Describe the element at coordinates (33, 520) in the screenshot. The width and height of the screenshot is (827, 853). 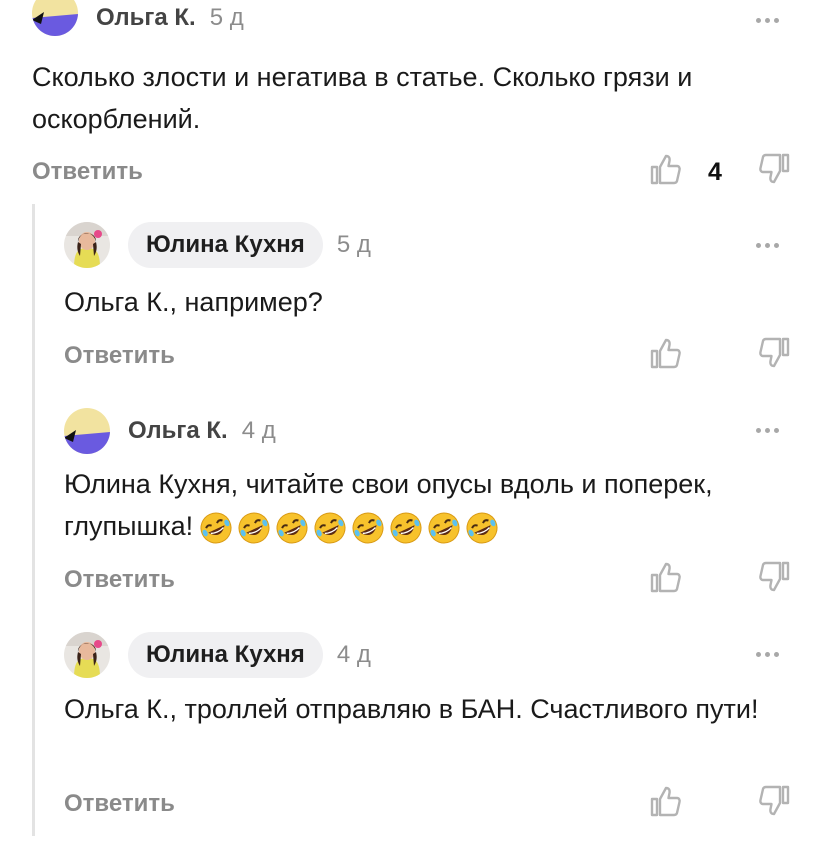
I see `thread-line` at that location.